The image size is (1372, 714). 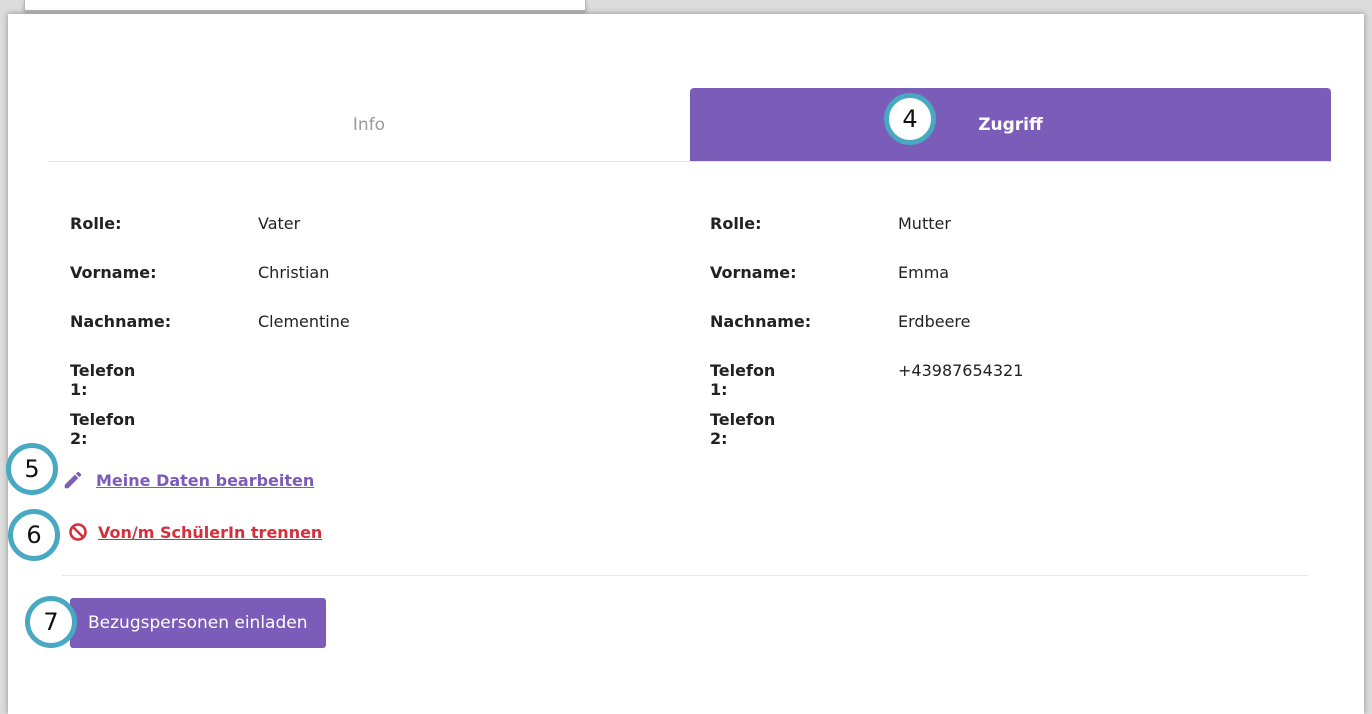 I want to click on field-value: +43987654321, so click(x=961, y=370).